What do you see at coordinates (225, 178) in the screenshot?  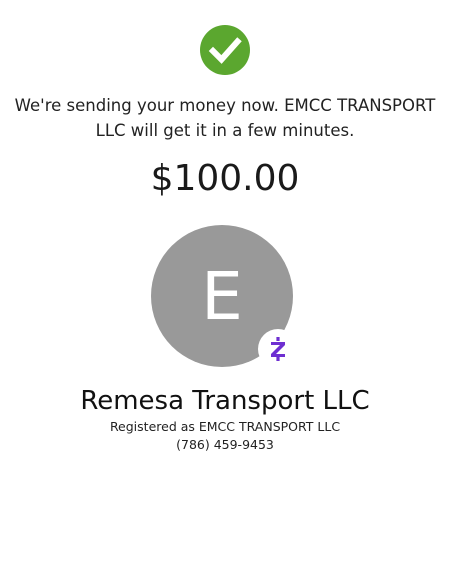 I see `payment-amount: $100.00` at bounding box center [225, 178].